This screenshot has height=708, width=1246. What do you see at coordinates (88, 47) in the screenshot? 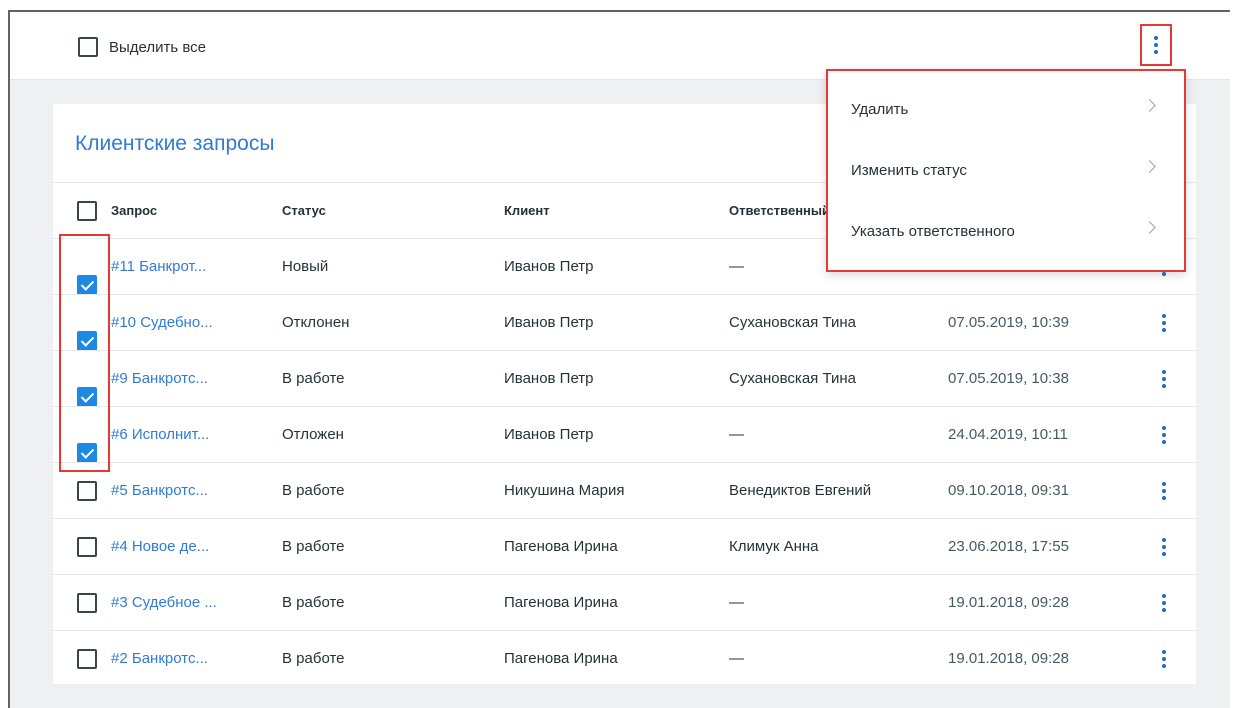
I see `select-all-checkbox` at bounding box center [88, 47].